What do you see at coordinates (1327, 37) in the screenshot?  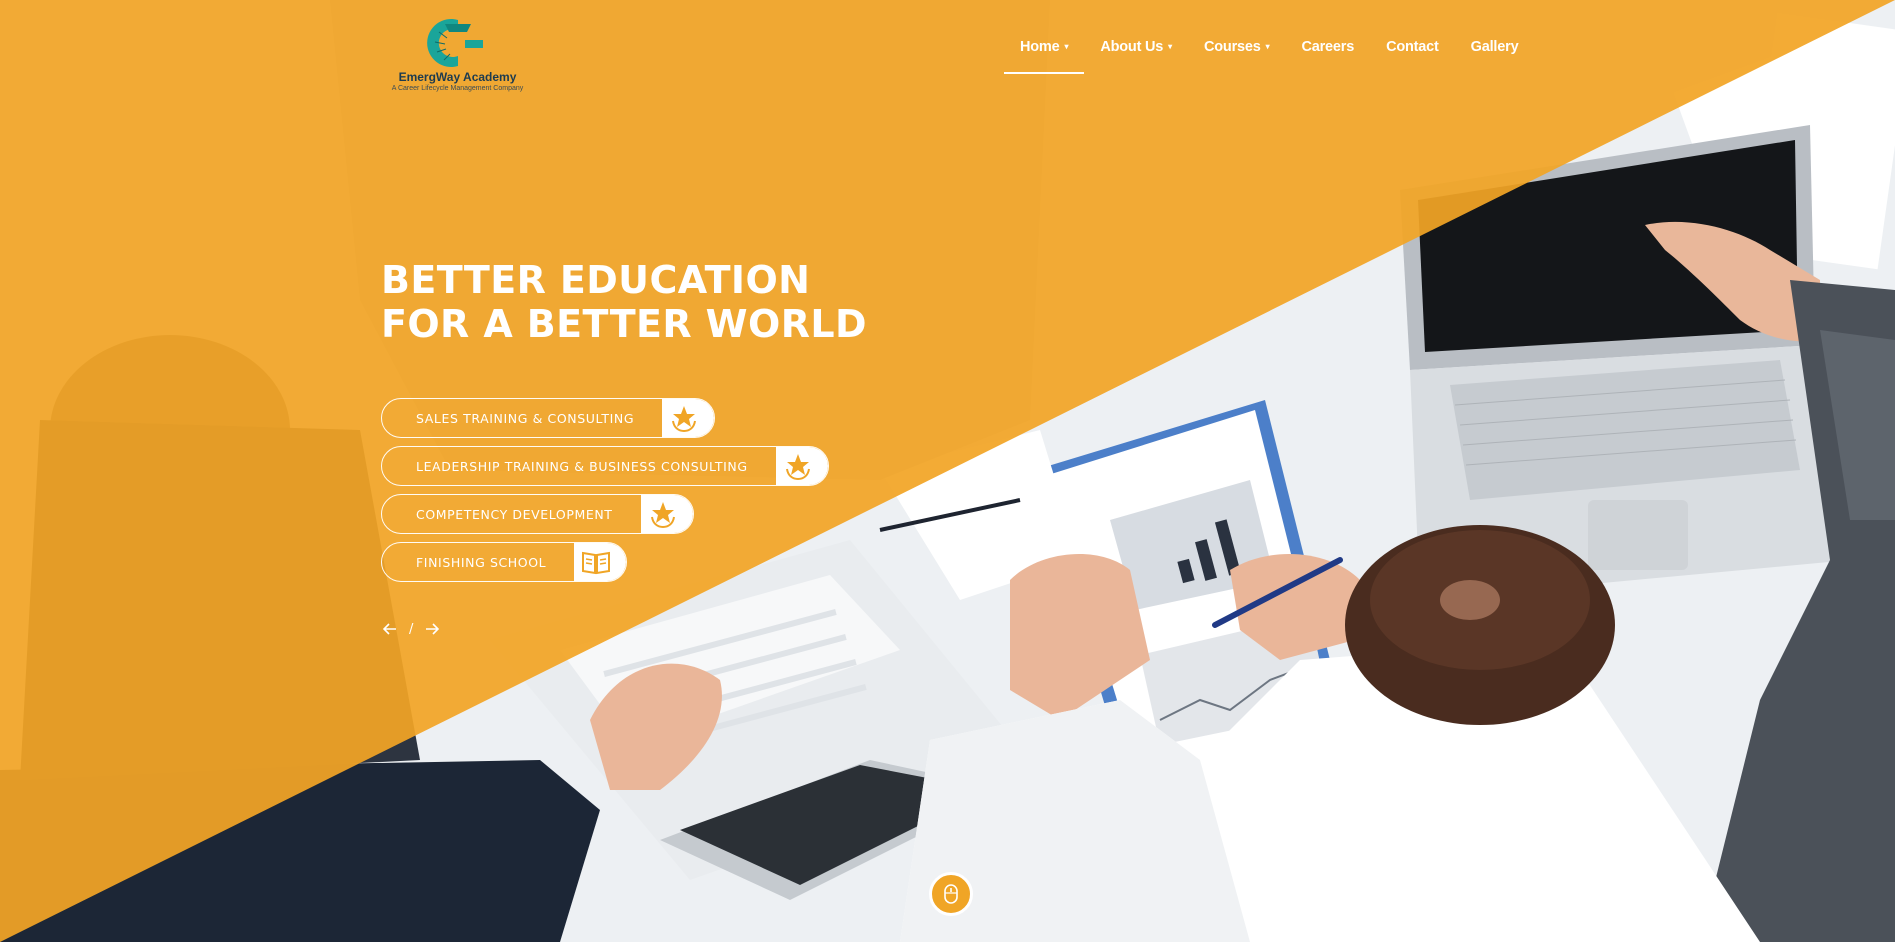 I see `nav-item-careers: Careers` at bounding box center [1327, 37].